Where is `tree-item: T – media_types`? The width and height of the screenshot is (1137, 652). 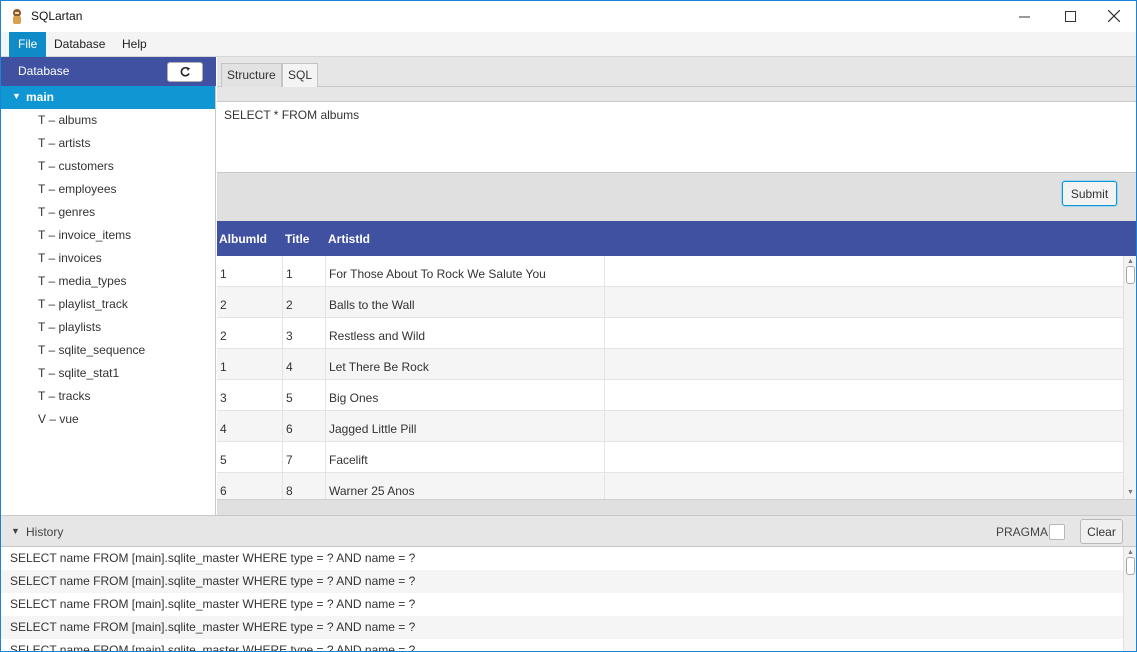 tree-item: T – media_types is located at coordinates (82, 281).